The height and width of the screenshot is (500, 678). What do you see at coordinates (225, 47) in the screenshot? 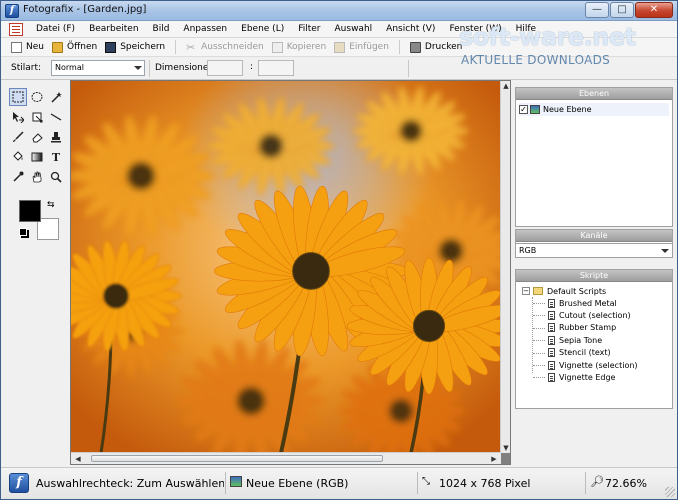
I see `cut-button: ✂ Ausschneiden` at bounding box center [225, 47].